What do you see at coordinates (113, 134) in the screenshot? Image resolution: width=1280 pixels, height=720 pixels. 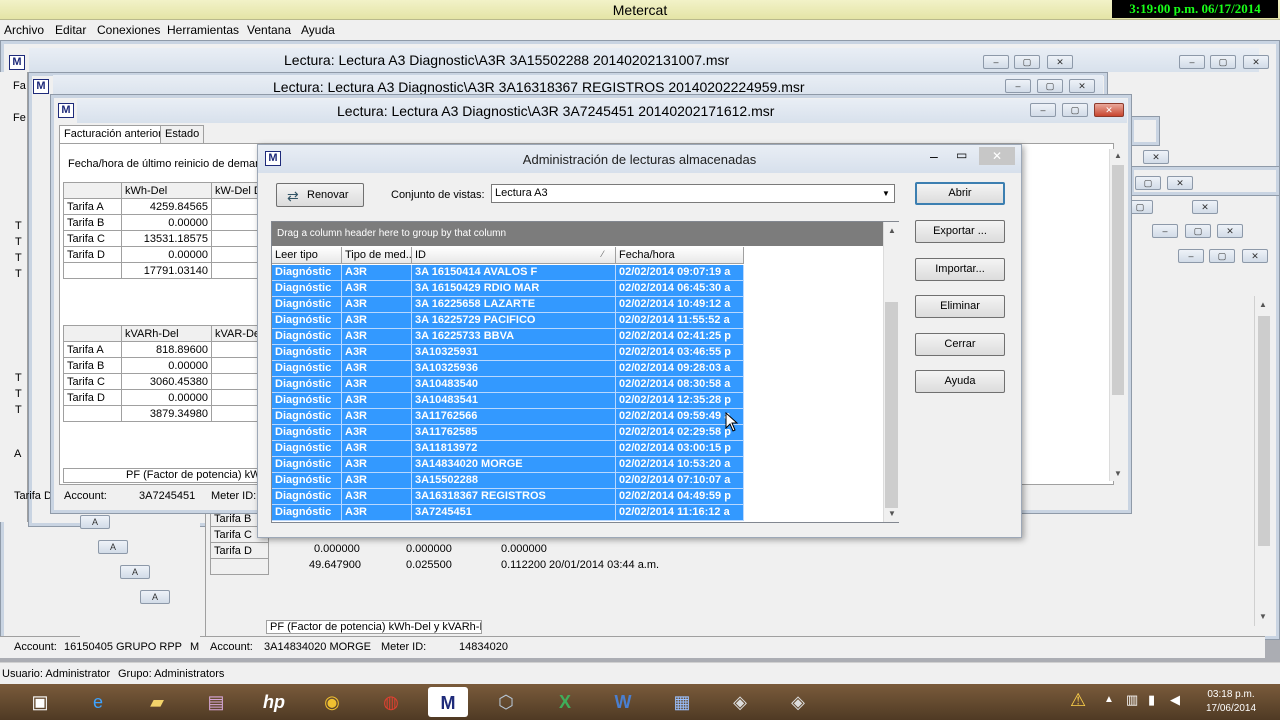 I see `tab-facturacion-anterior: Facturación anterior` at bounding box center [113, 134].